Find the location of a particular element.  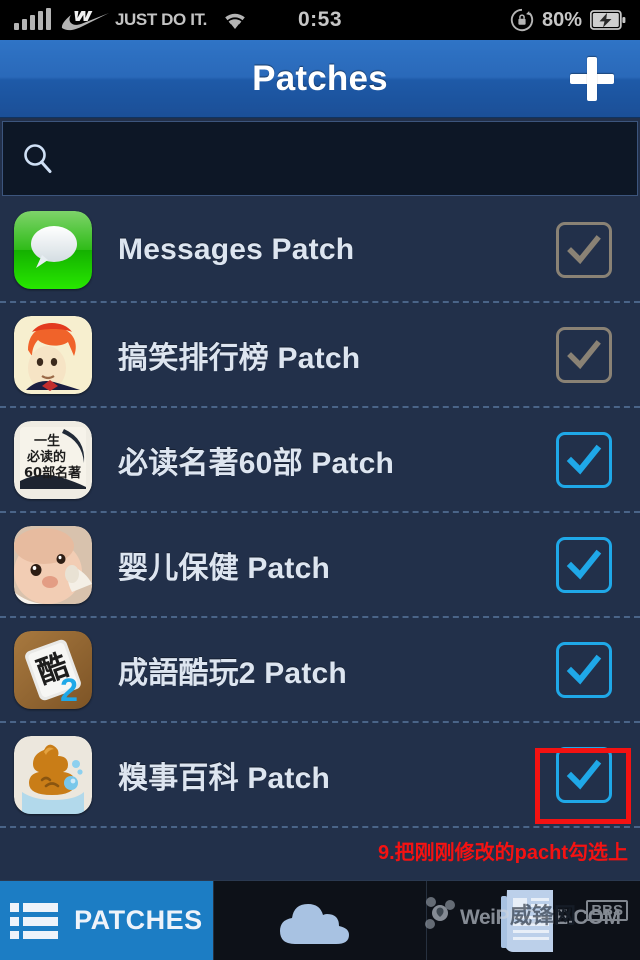

nike-swoosh-logo is located at coordinates (85, 21).